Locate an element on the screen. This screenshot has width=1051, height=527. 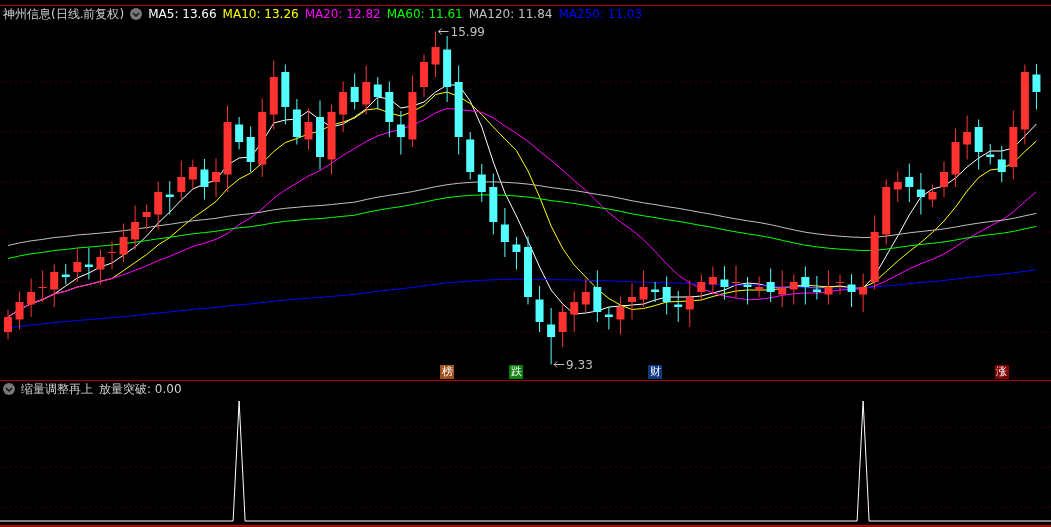
moving-average-value: MA20: 12.82 is located at coordinates (342, 14).